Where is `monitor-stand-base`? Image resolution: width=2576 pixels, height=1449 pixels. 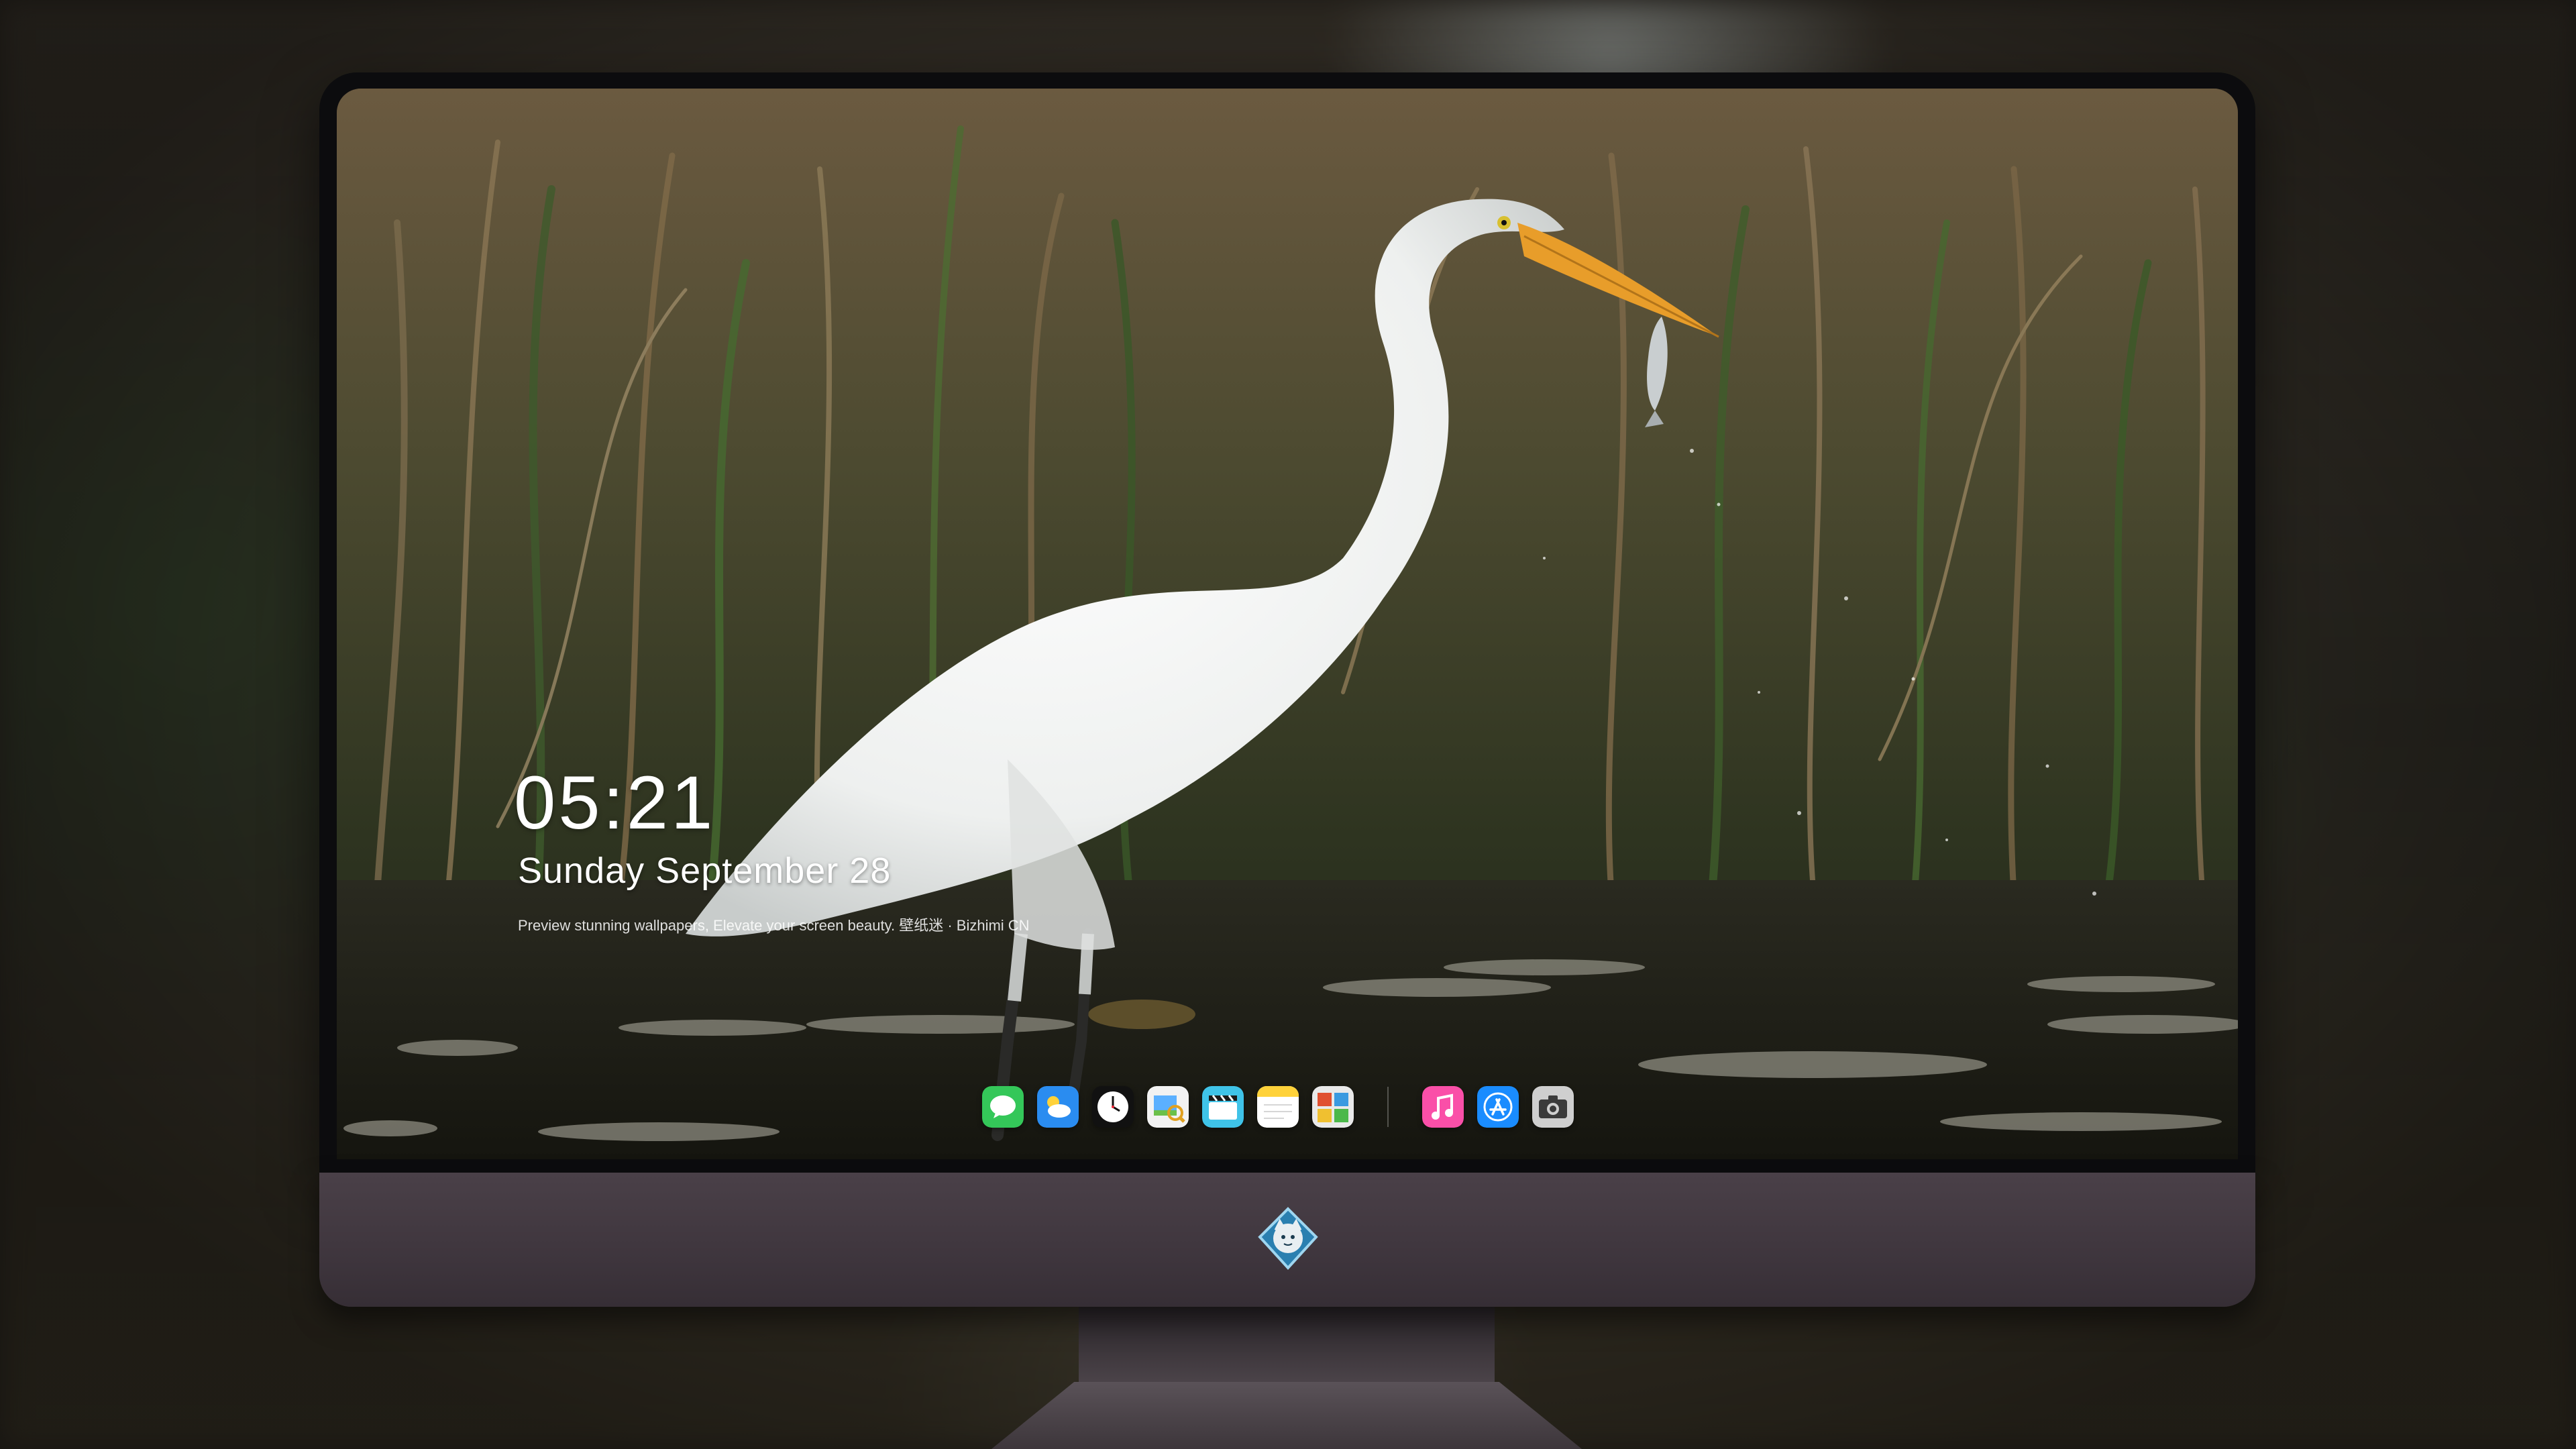 monitor-stand-base is located at coordinates (1286, 1415).